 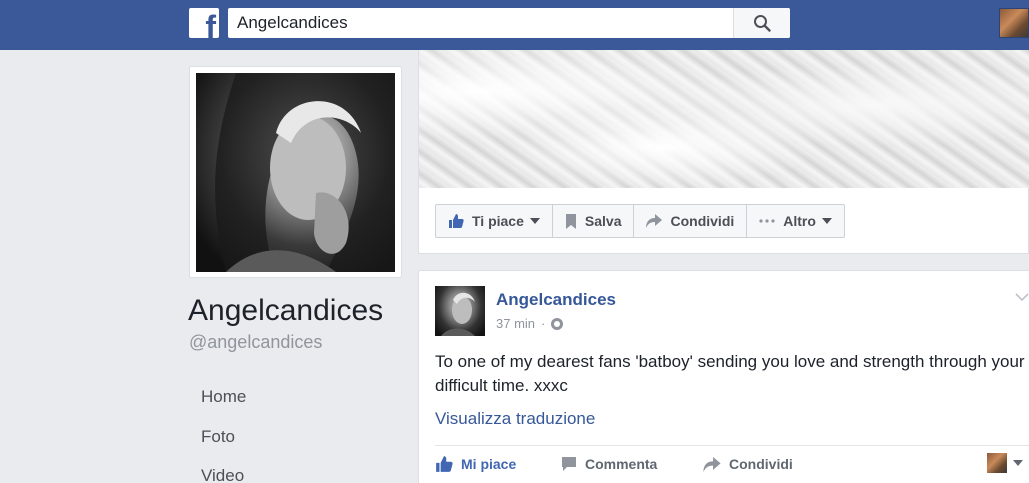 I want to click on post-timestamp: 37 min ·, so click(x=530, y=324).